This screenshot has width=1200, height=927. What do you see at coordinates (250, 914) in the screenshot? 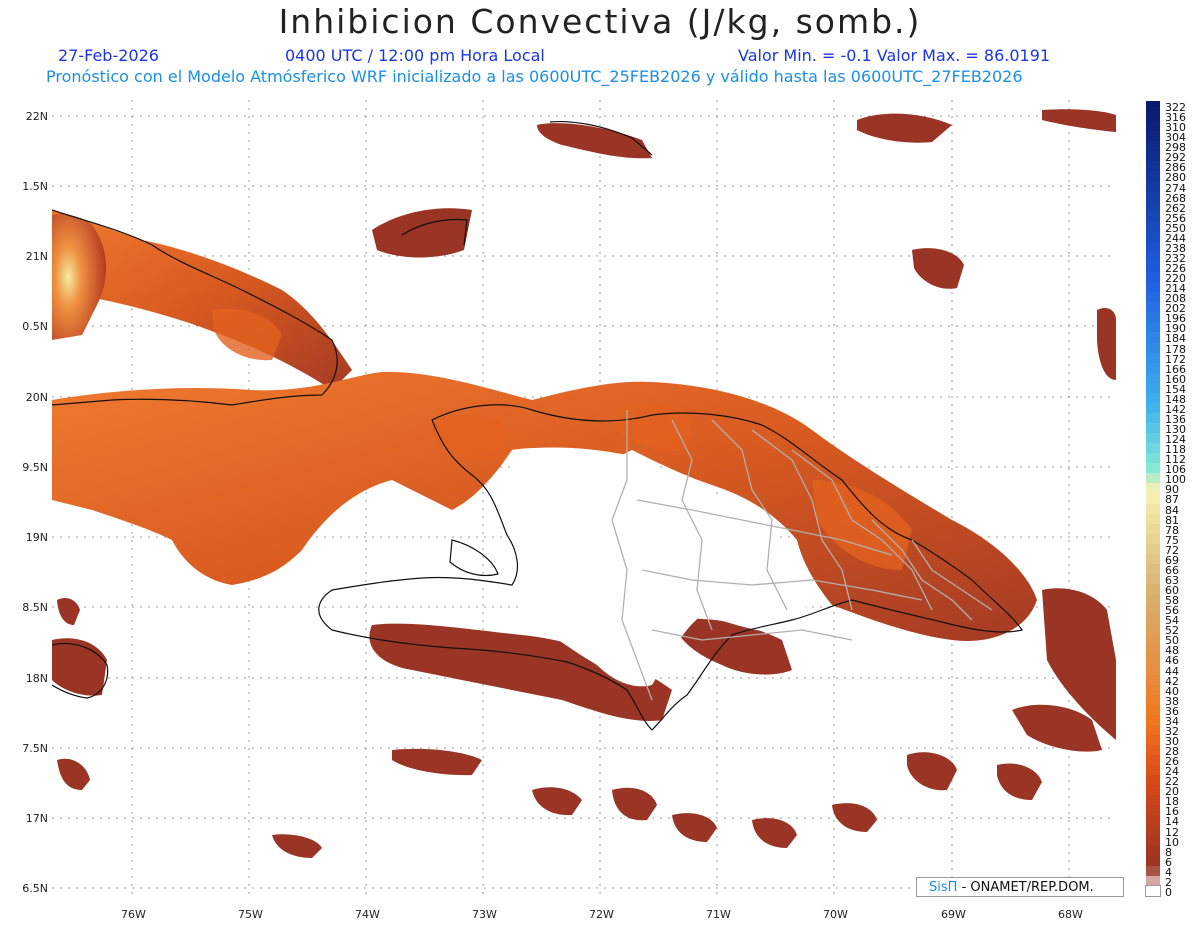
I see `lon-label: 75W` at bounding box center [250, 914].